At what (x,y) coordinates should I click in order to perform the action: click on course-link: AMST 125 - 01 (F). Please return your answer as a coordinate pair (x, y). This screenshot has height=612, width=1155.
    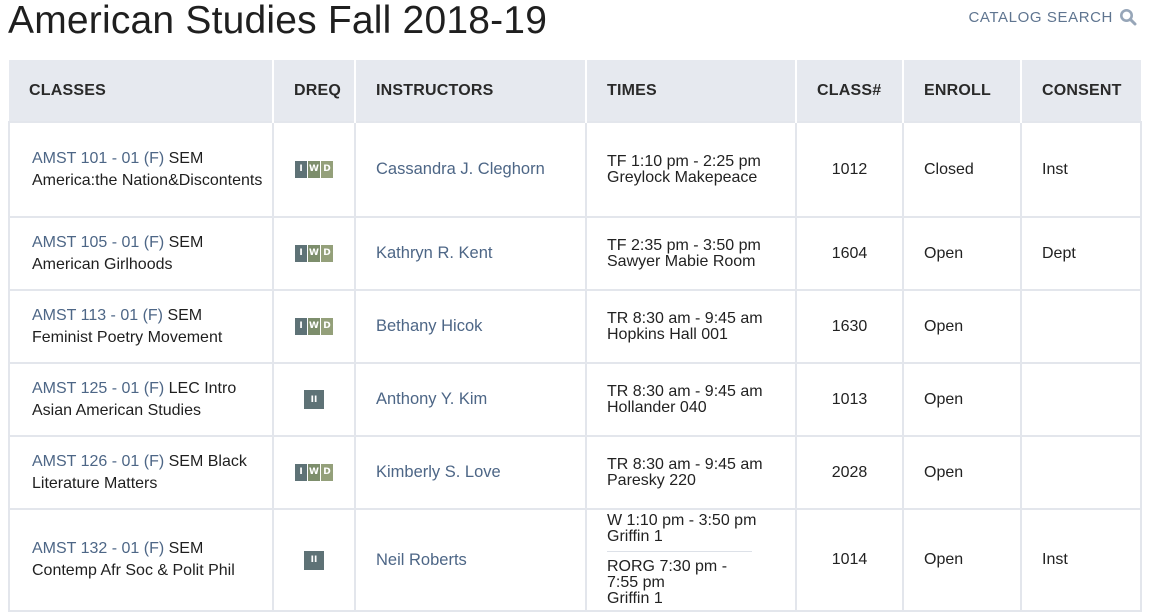
    Looking at the image, I should click on (98, 388).